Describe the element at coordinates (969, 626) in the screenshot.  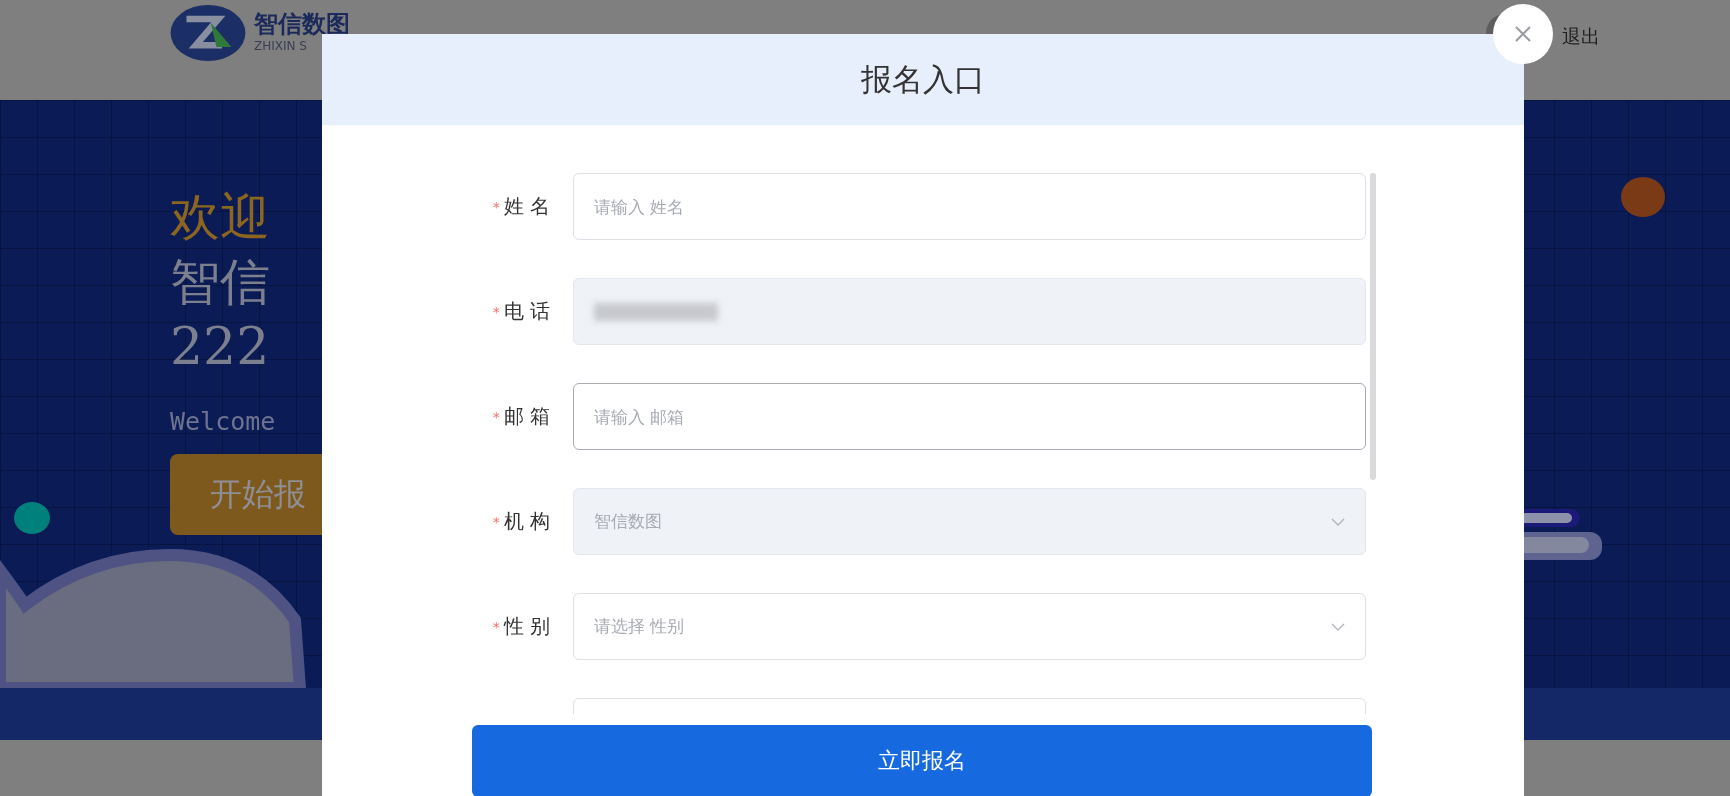
I see `select-field: 请选择 性别` at that location.